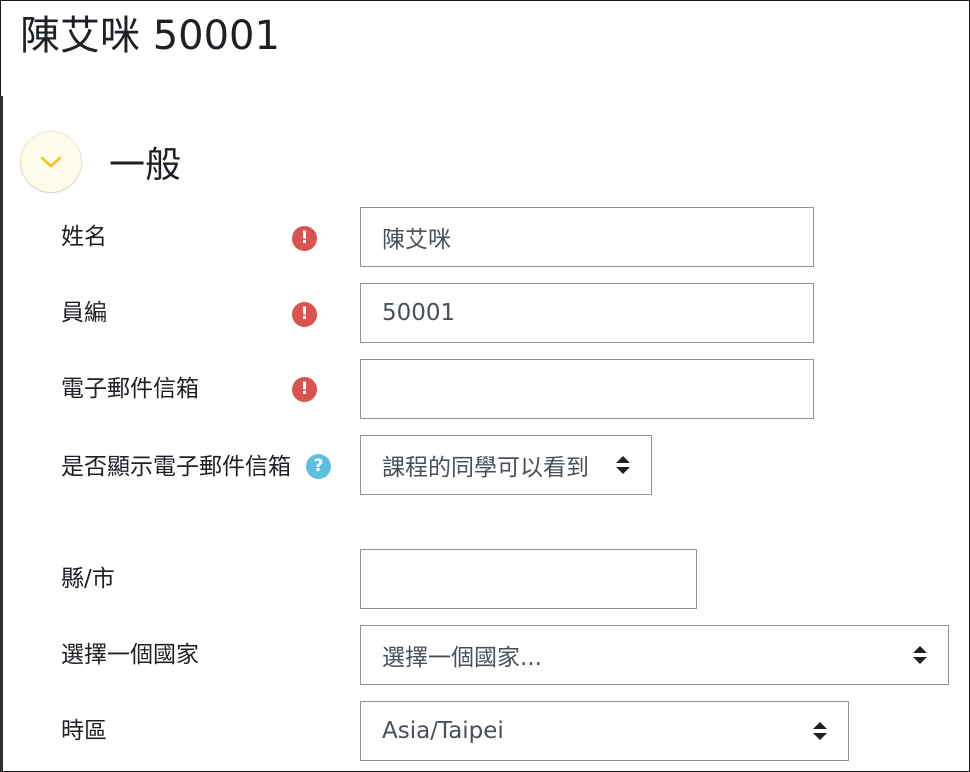  I want to click on timezone-select: Asia/Taipei, so click(604, 731).